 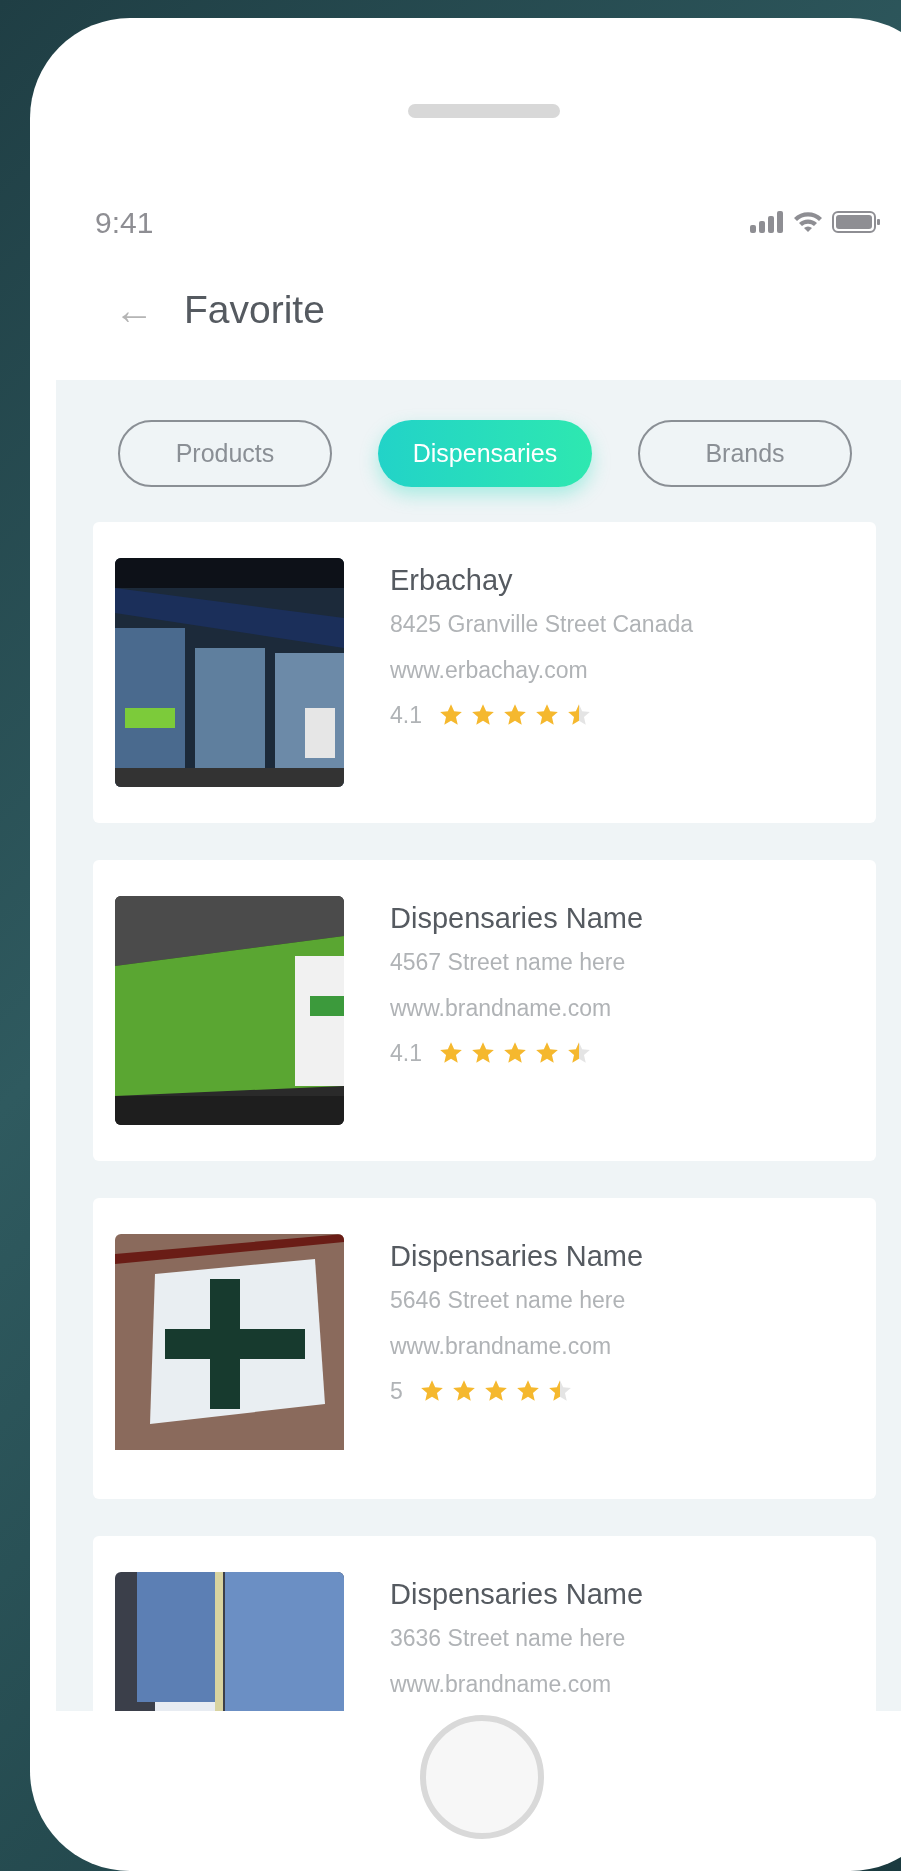 What do you see at coordinates (745, 453) in the screenshot?
I see `filter-tab: Brands` at bounding box center [745, 453].